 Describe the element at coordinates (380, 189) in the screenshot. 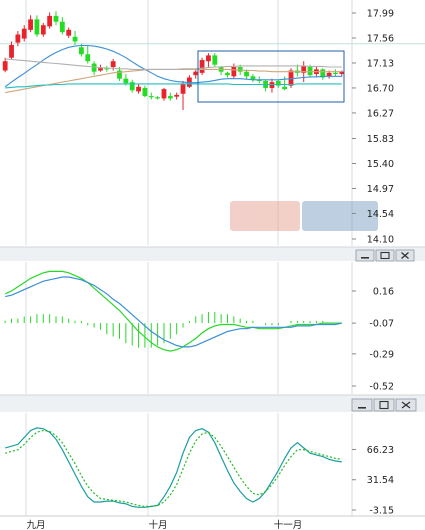

I see `price-tick-label: 14.97` at that location.